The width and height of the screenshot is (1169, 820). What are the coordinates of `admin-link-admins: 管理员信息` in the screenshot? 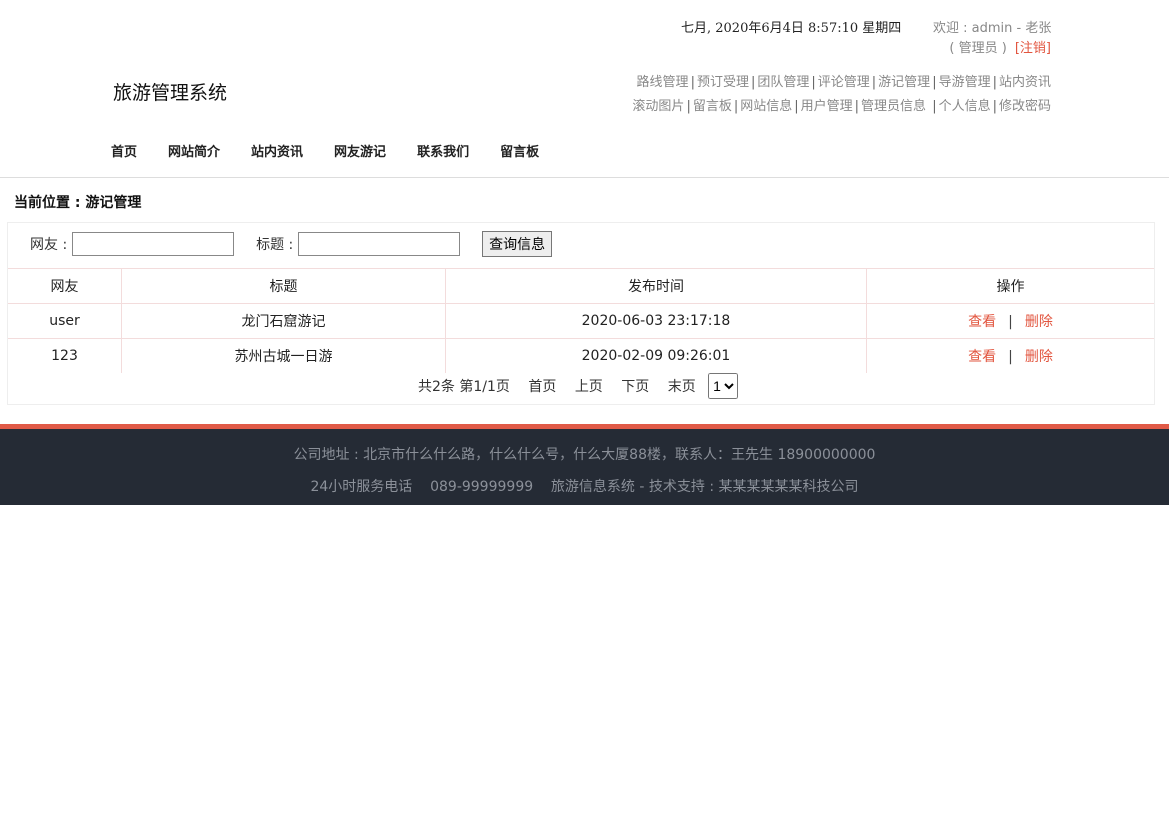 It's located at (893, 106).